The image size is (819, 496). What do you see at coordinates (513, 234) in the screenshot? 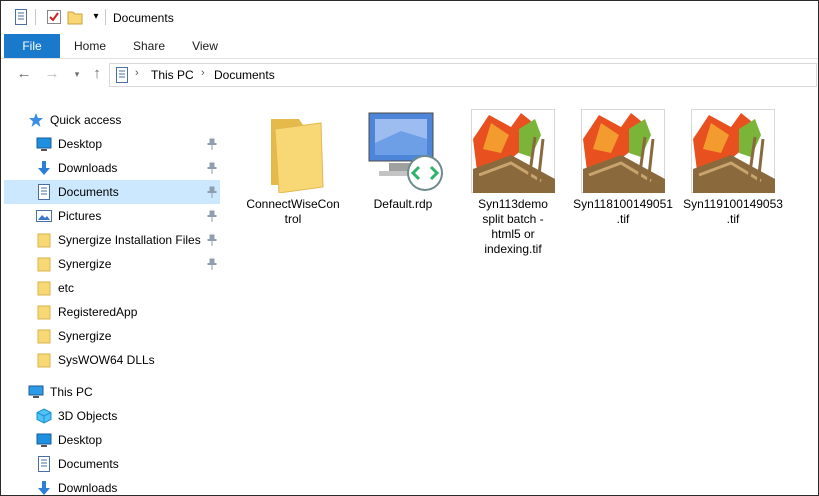
I see `file-name-line: html5 or` at bounding box center [513, 234].